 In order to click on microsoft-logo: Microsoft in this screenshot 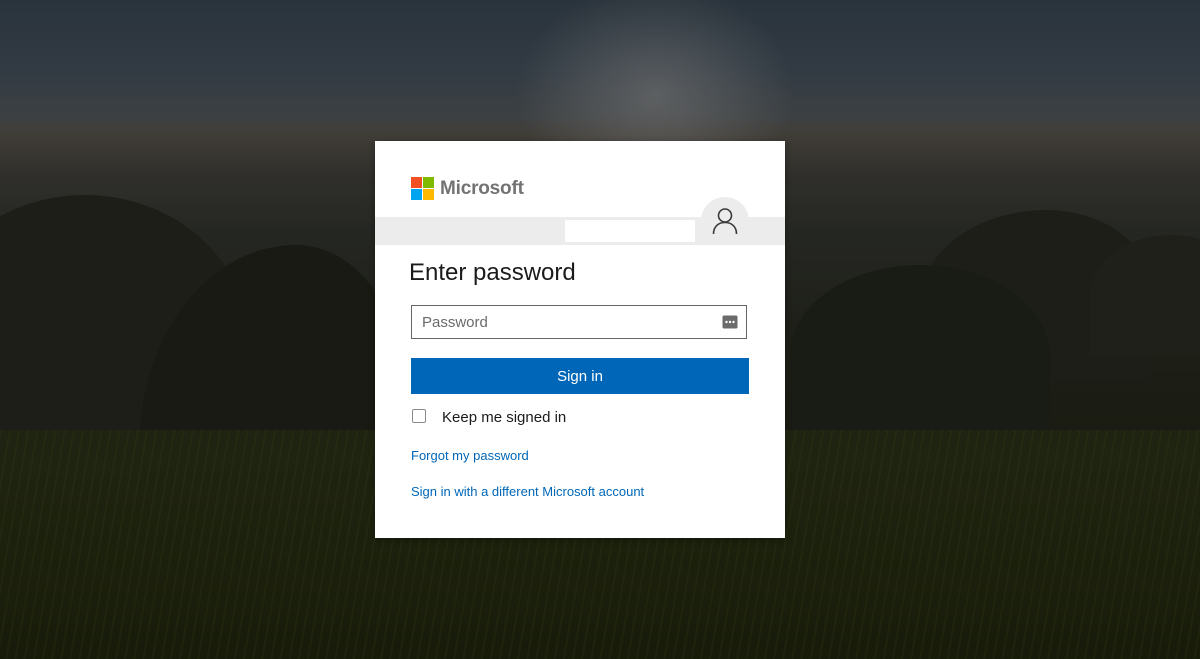, I will do `click(467, 188)`.